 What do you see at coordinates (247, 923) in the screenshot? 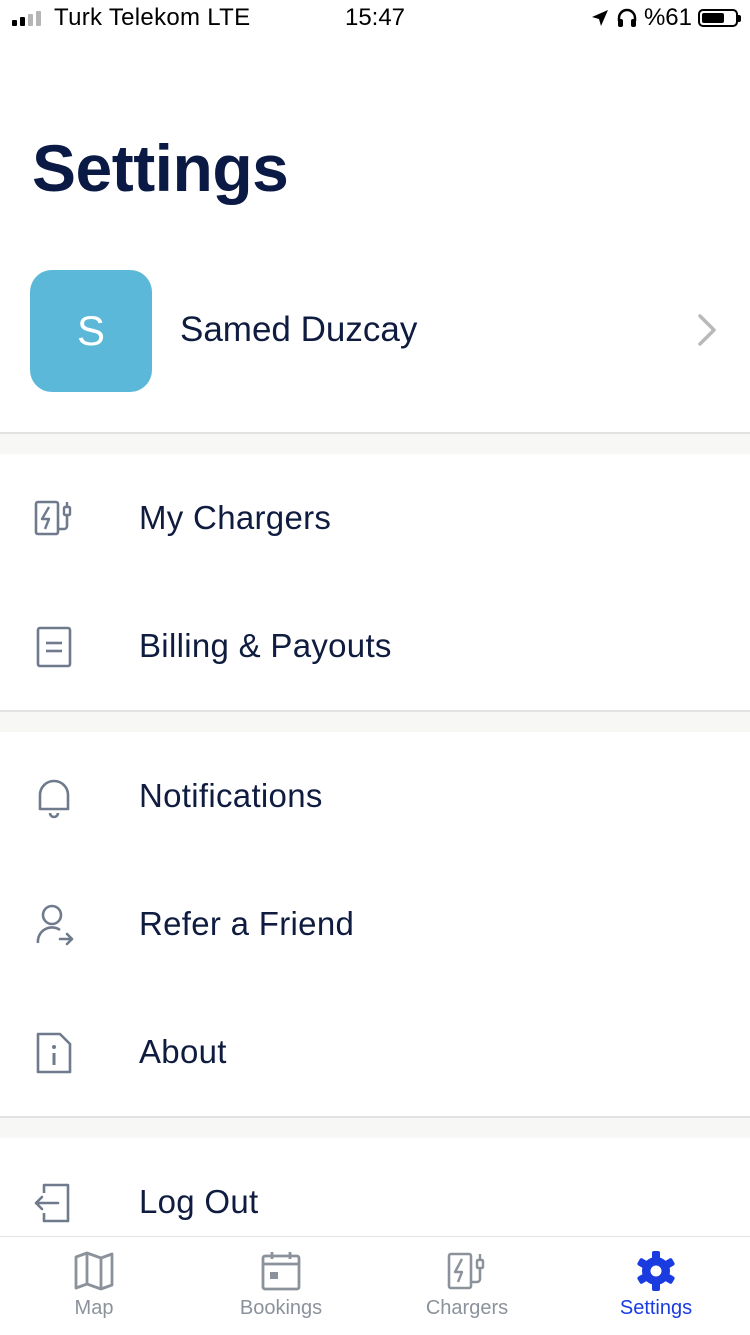
I see `menu-label-refer: Refer a Friend` at bounding box center [247, 923].